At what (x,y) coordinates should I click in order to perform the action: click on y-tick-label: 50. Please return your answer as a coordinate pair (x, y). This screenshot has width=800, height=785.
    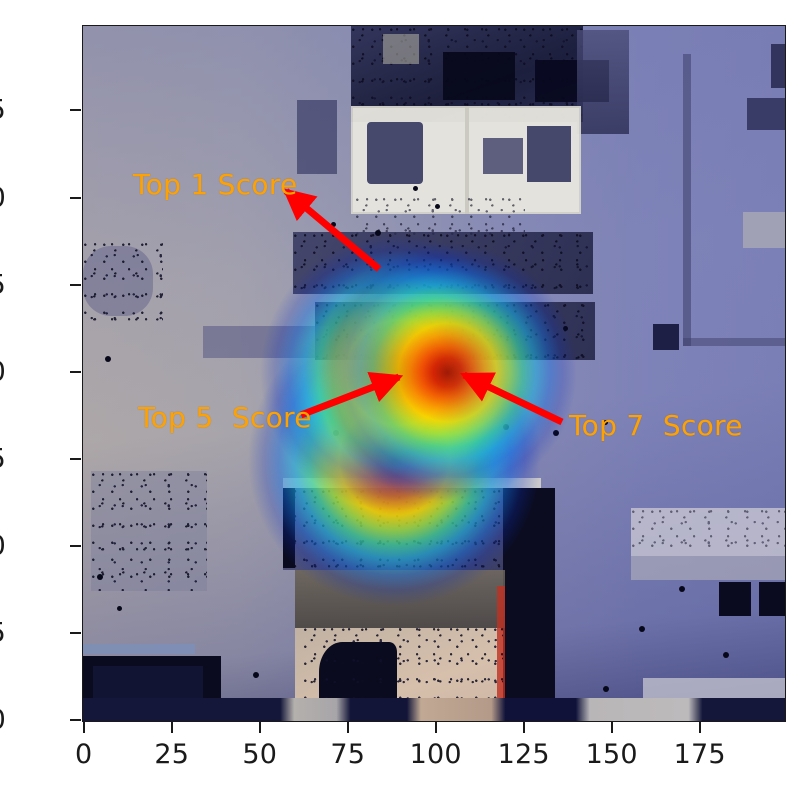
    Looking at the image, I should click on (3, 546).